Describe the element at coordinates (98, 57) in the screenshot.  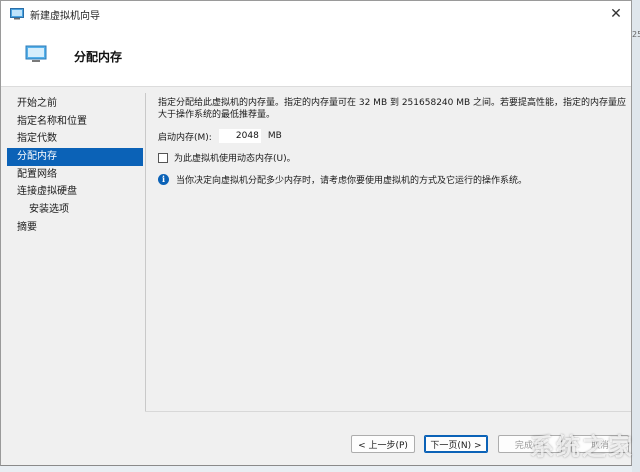
I see `page-title: 分配内存` at that location.